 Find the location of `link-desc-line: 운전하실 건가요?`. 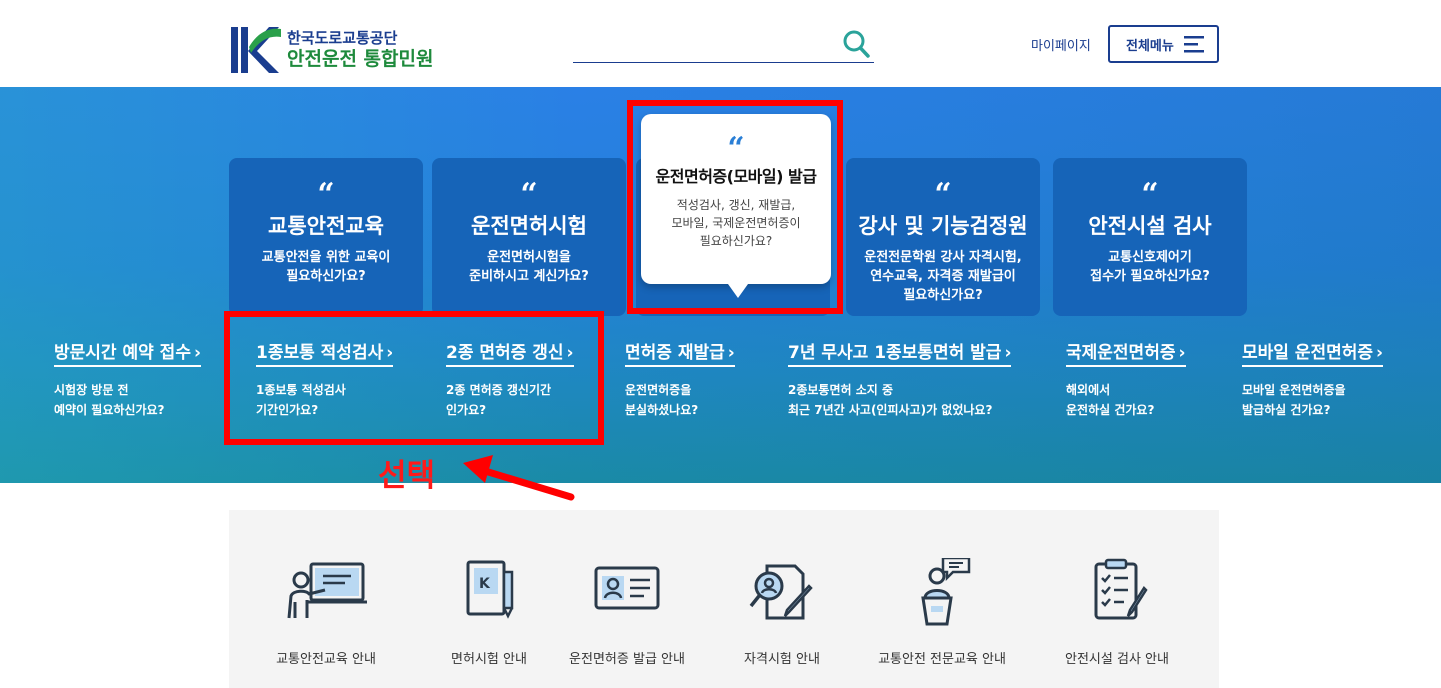

link-desc-line: 운전하실 건가요? is located at coordinates (1110, 410).